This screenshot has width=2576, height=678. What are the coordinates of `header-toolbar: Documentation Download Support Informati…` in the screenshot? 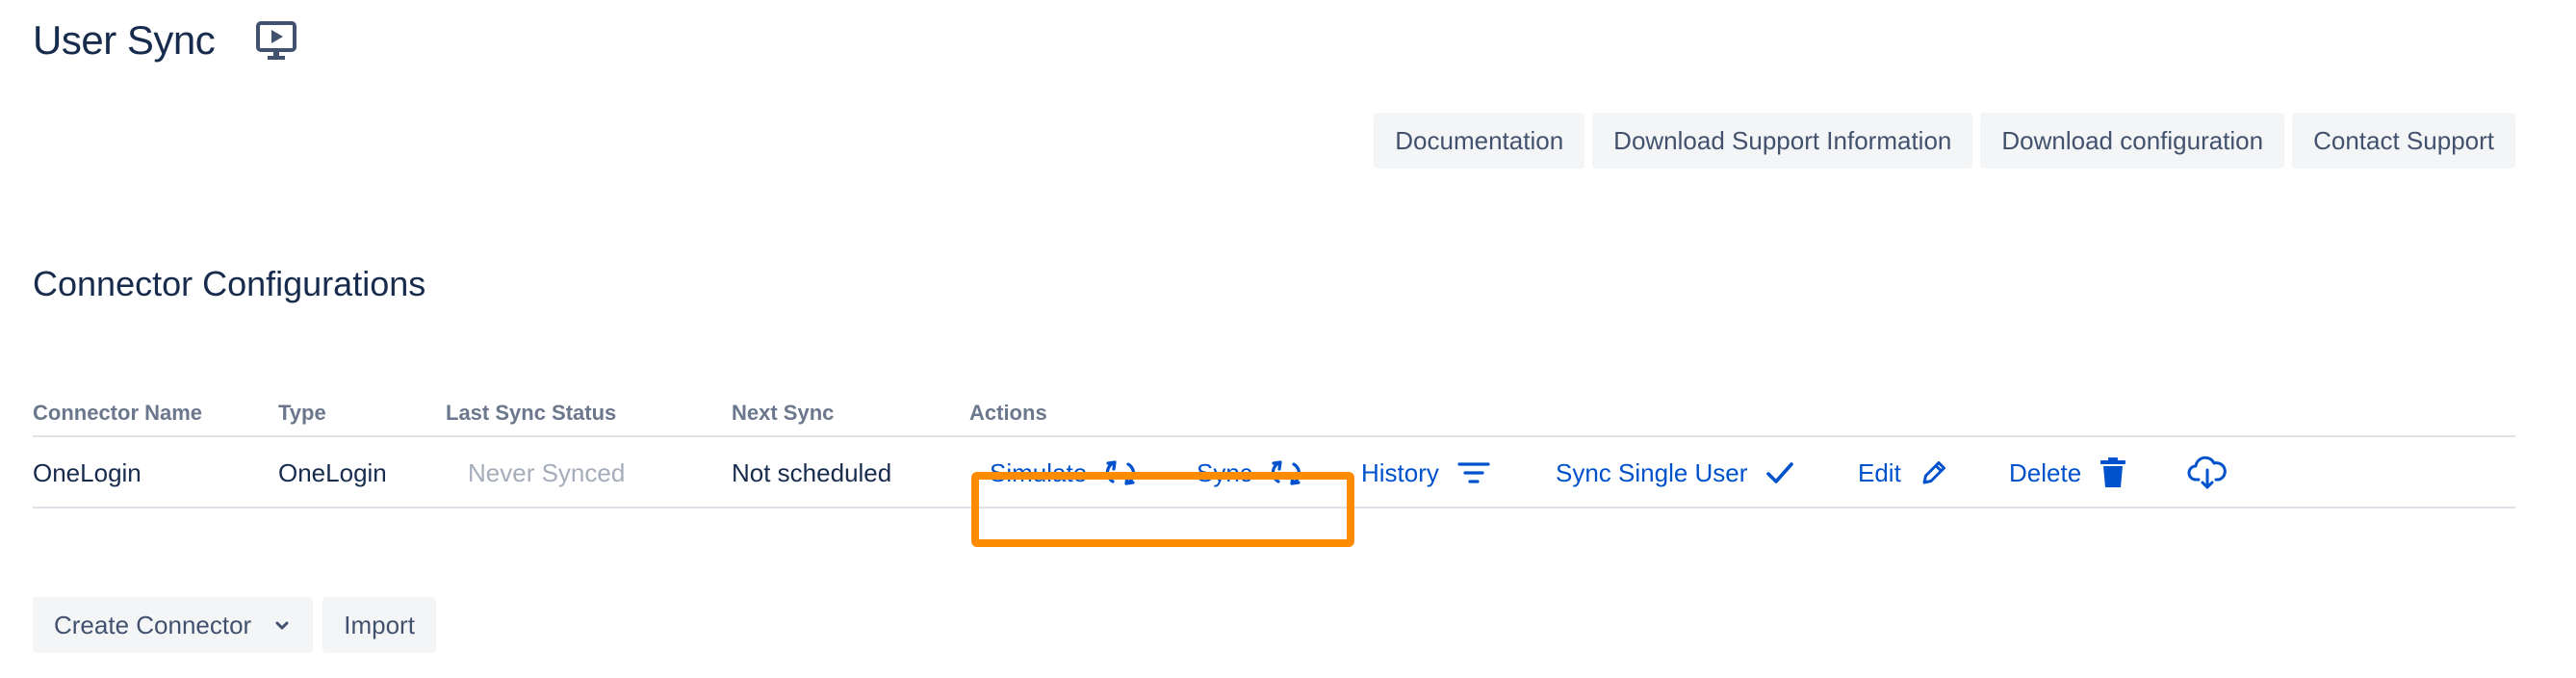 It's located at (1945, 141).